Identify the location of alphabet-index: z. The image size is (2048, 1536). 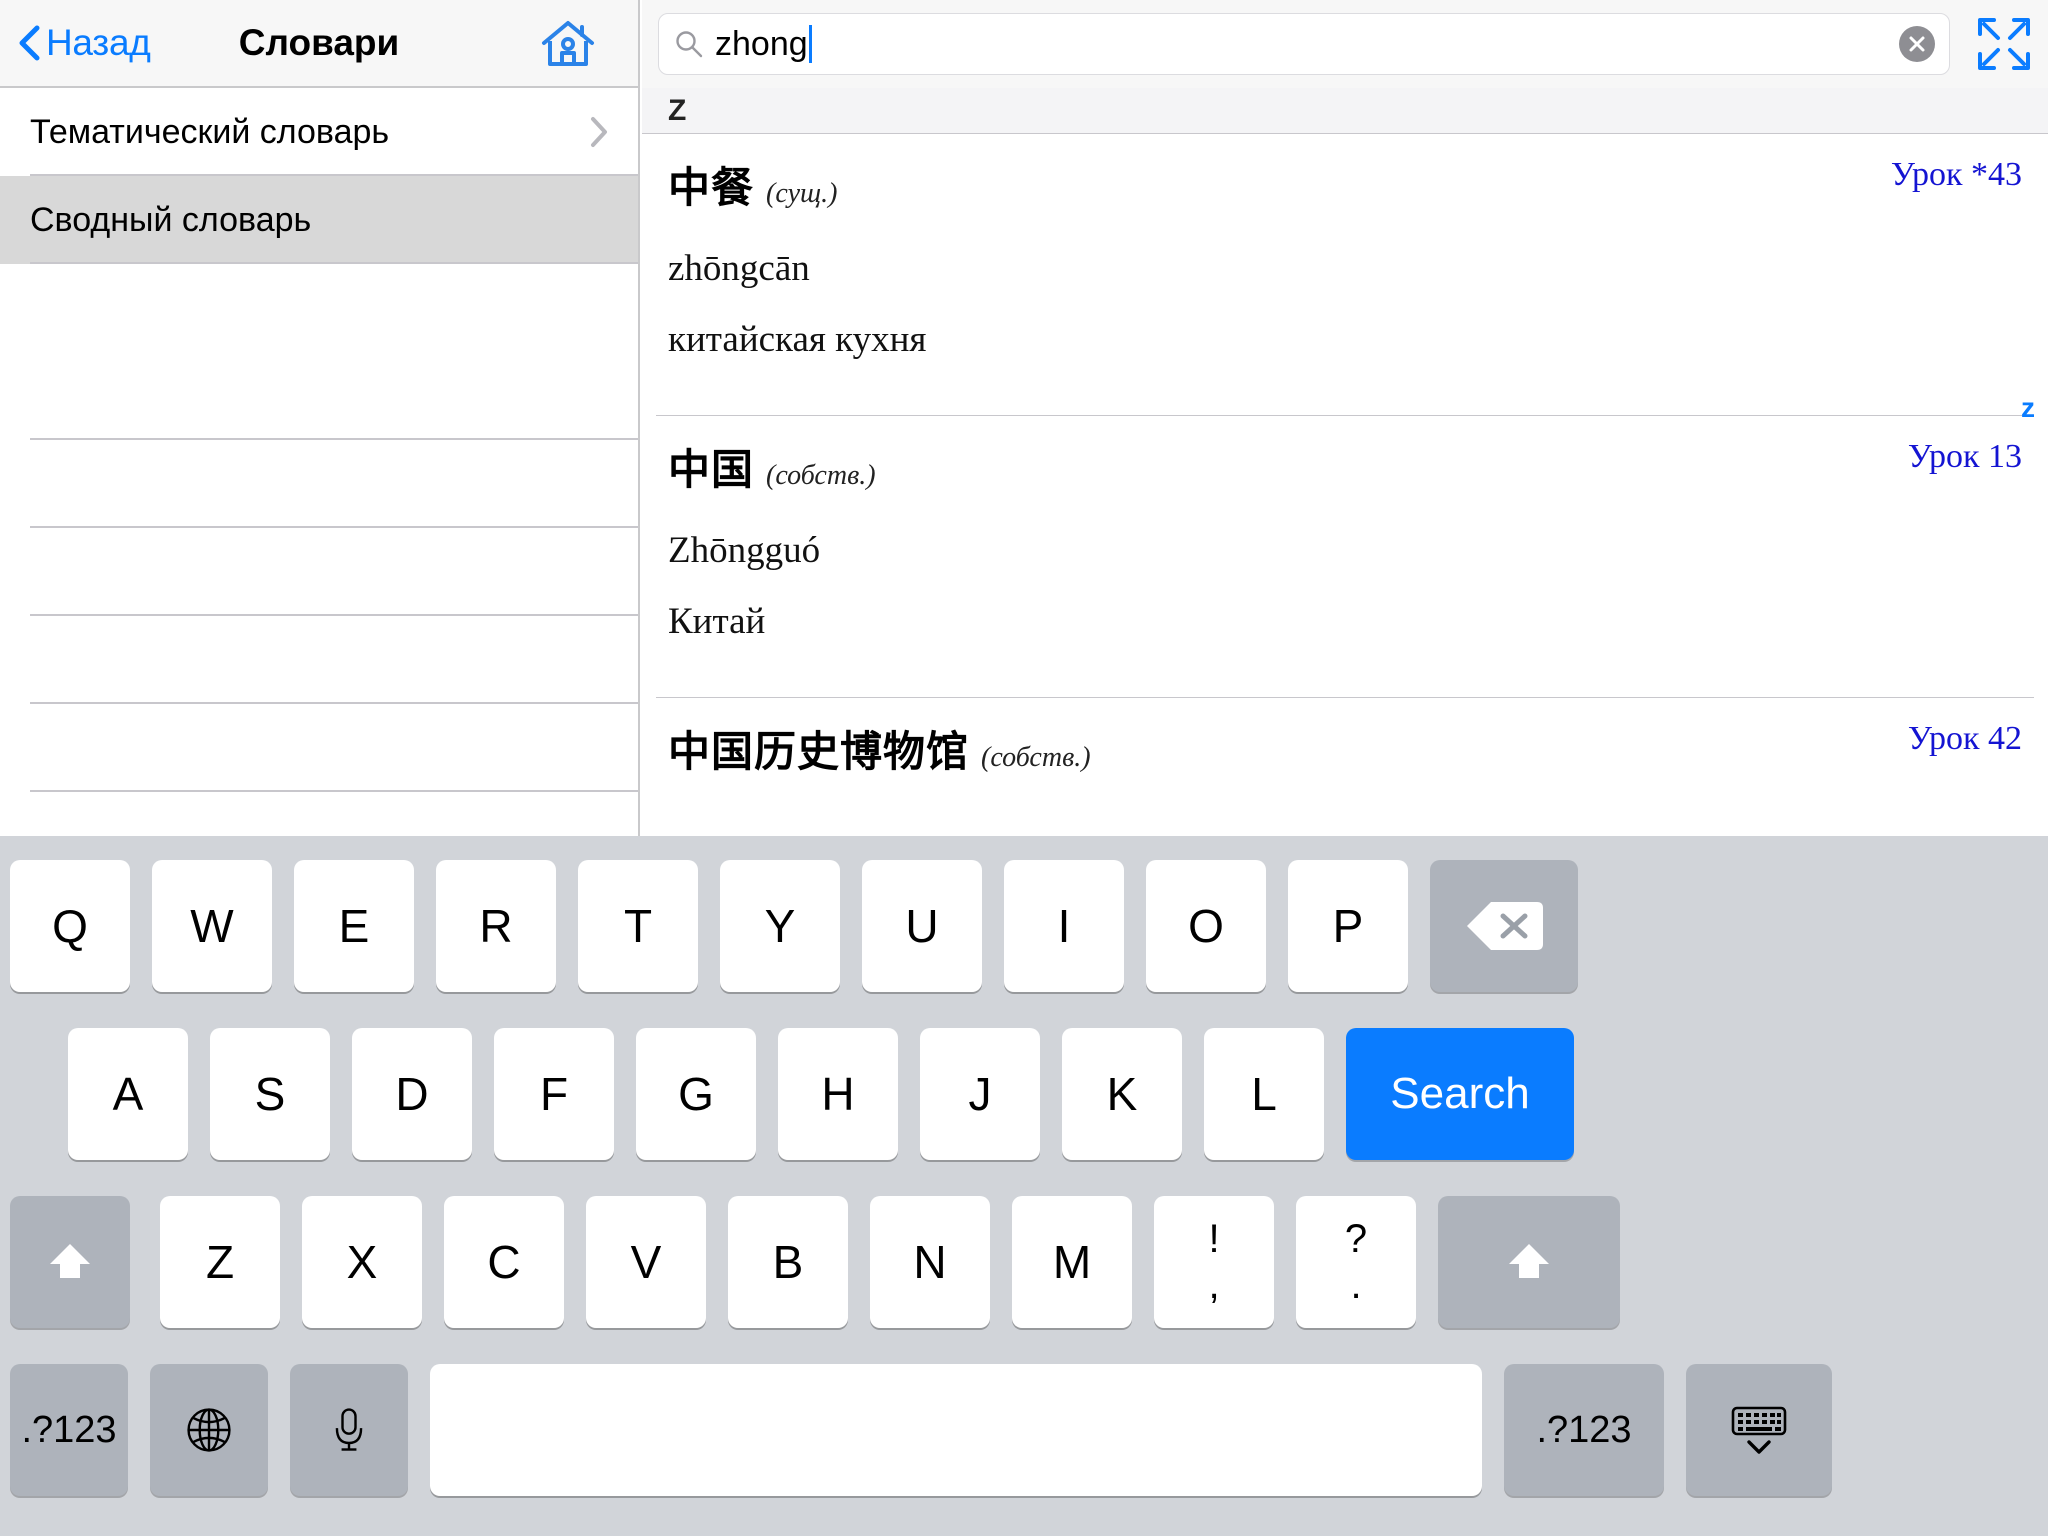
(2028, 279).